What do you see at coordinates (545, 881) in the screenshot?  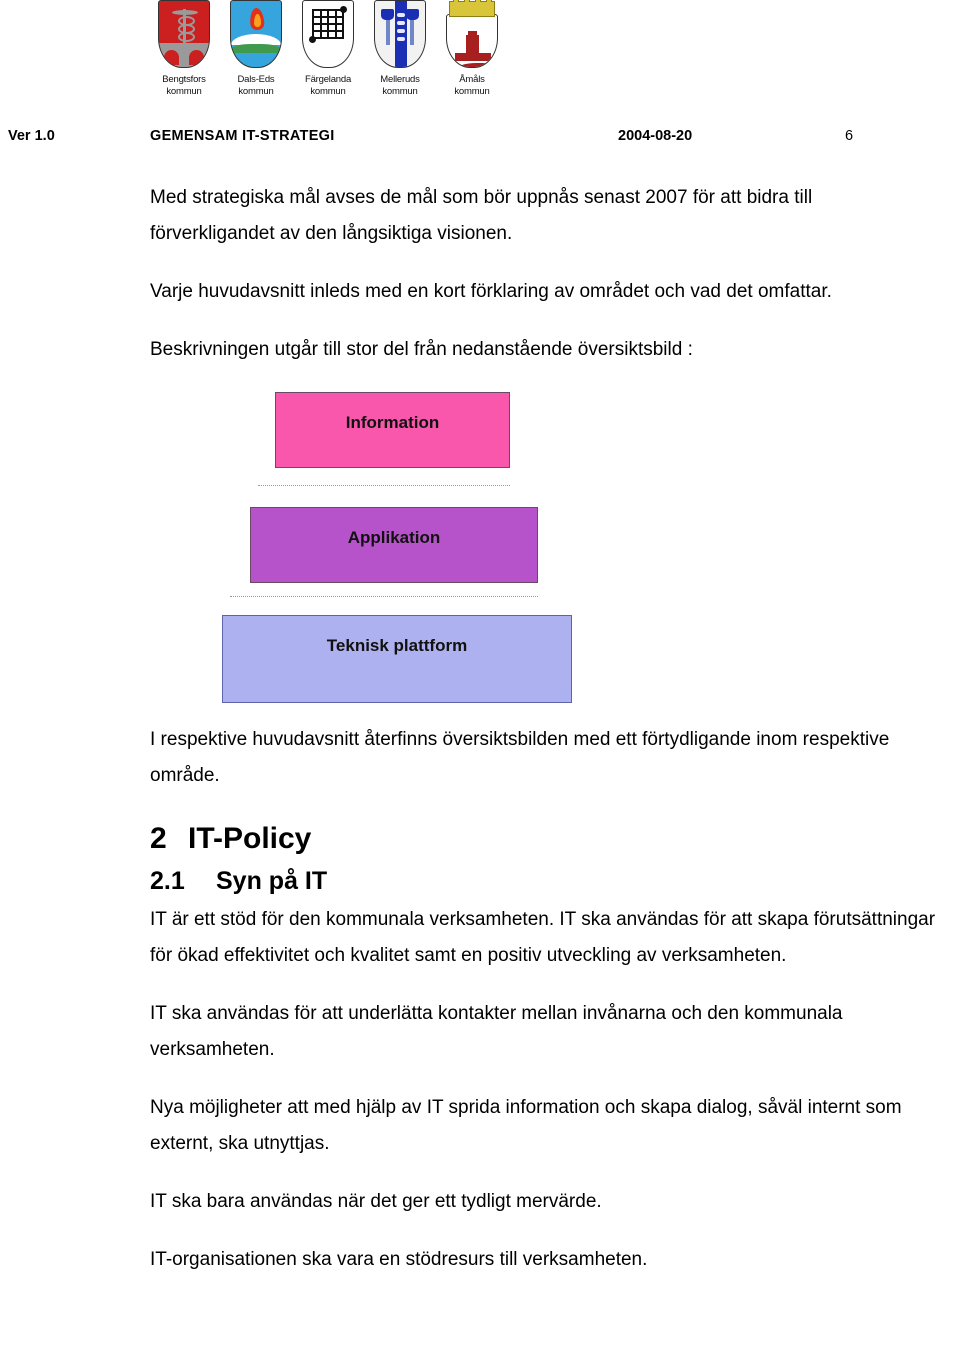 I see `heading-syn-pa-it: 2.1 Syn på IT` at bounding box center [545, 881].